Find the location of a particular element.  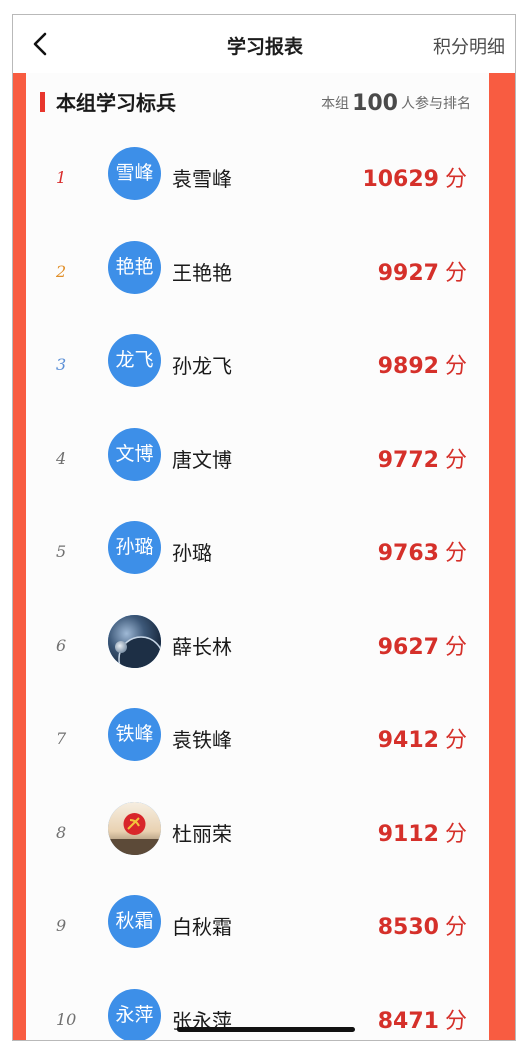

member-name: 白秋霜 is located at coordinates (202, 927).